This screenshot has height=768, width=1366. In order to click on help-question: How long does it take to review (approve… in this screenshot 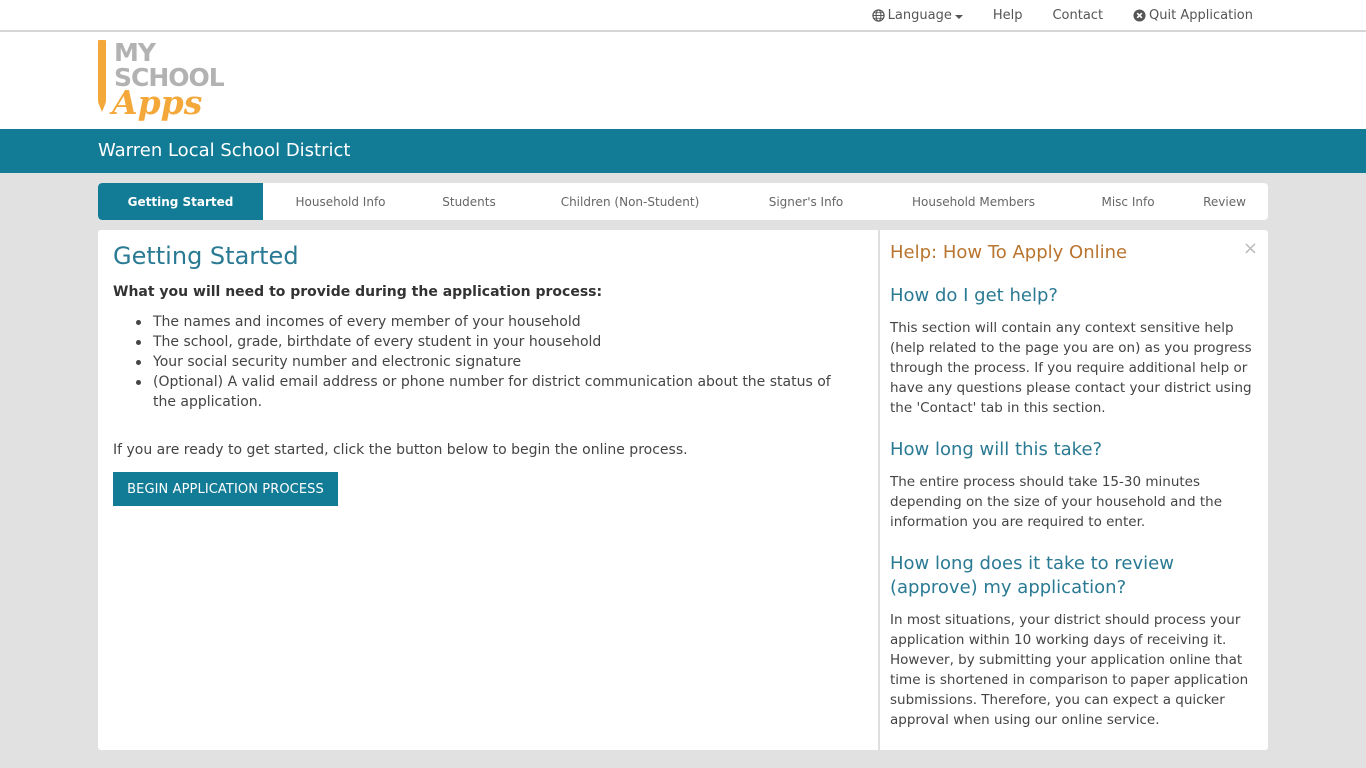, I will do `click(1032, 575)`.